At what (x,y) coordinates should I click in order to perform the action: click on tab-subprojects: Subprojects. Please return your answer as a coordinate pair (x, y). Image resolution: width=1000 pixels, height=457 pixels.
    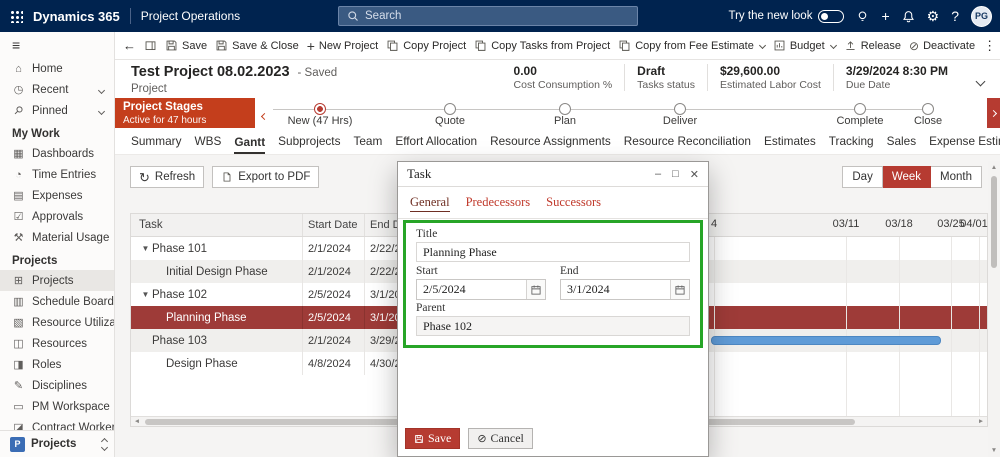
    Looking at the image, I should click on (309, 144).